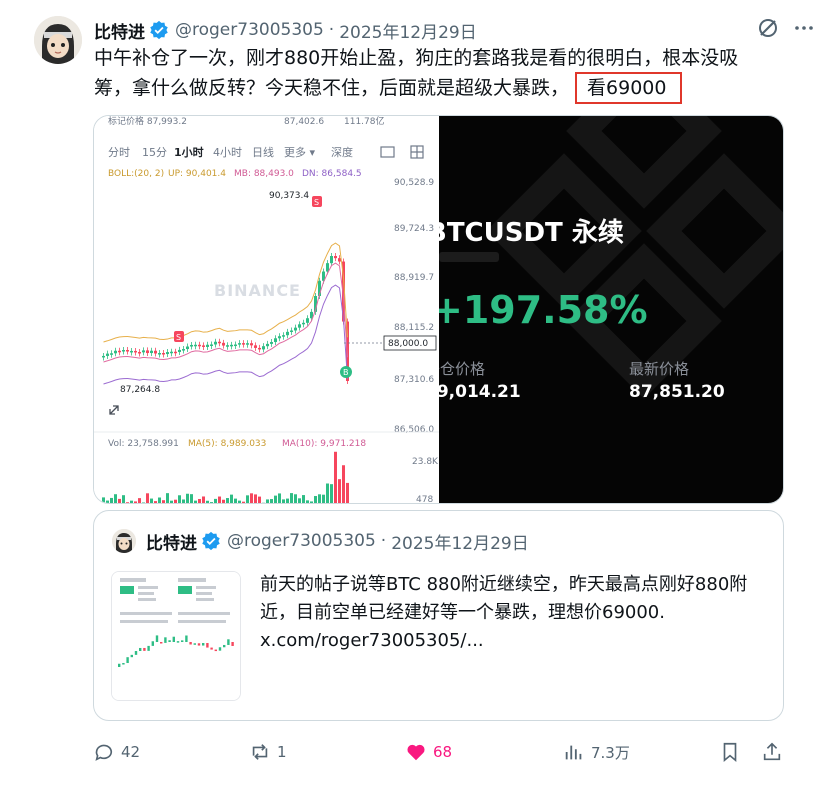 The width and height of the screenshot is (838, 790). What do you see at coordinates (454, 88) in the screenshot?
I see `tweet-text-line2: 筹，拿什么做反转？今天稳不住，后面就是超级大暴跌， 看69000` at bounding box center [454, 88].